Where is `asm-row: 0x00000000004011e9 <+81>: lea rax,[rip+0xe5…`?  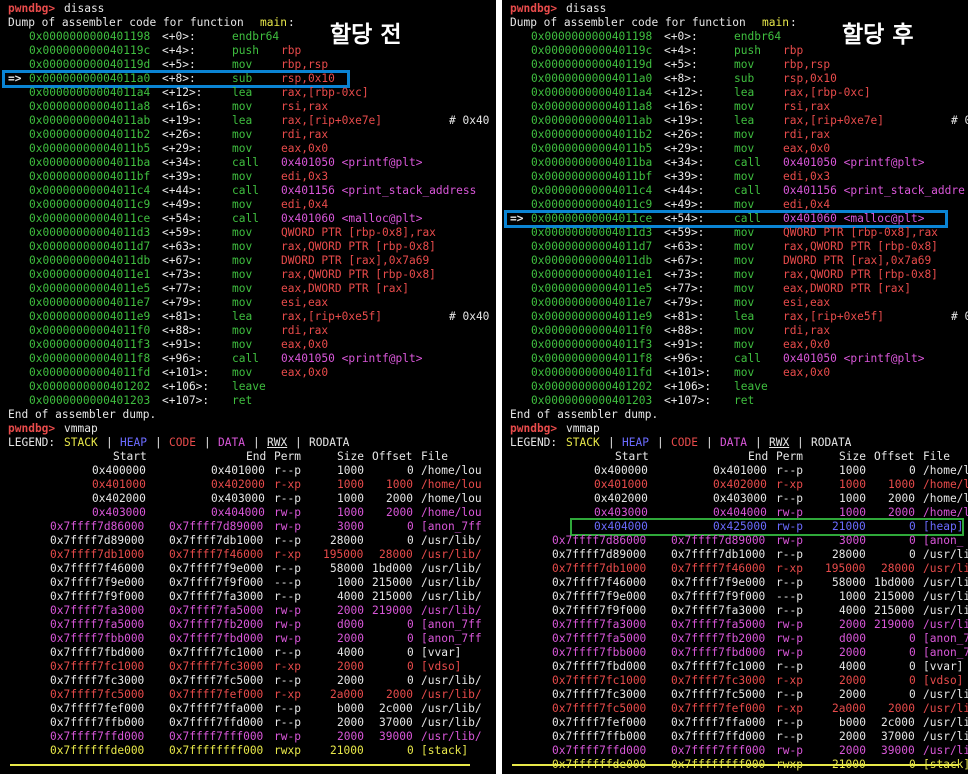
asm-row: 0x00000000004011e9 <+81>: lea rax,[rip+0xe5… is located at coordinates (735, 317).